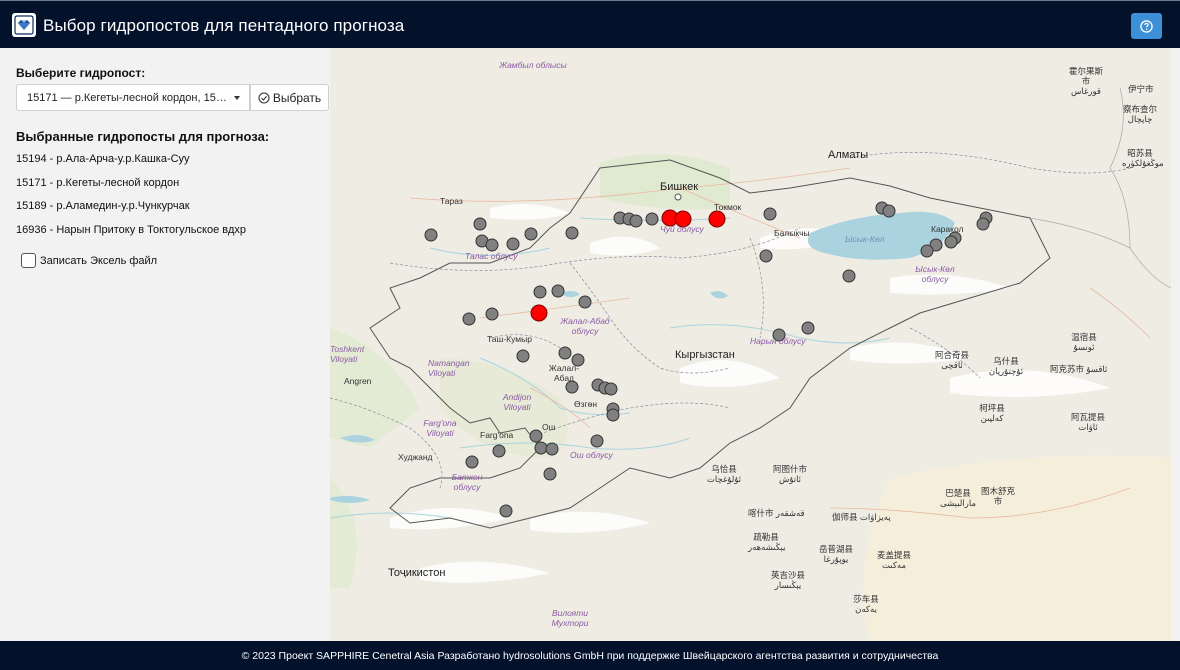 Image resolution: width=1180 pixels, height=670 pixels. I want to click on map-label-tumushuke: 图木舒克市, so click(997, 496).